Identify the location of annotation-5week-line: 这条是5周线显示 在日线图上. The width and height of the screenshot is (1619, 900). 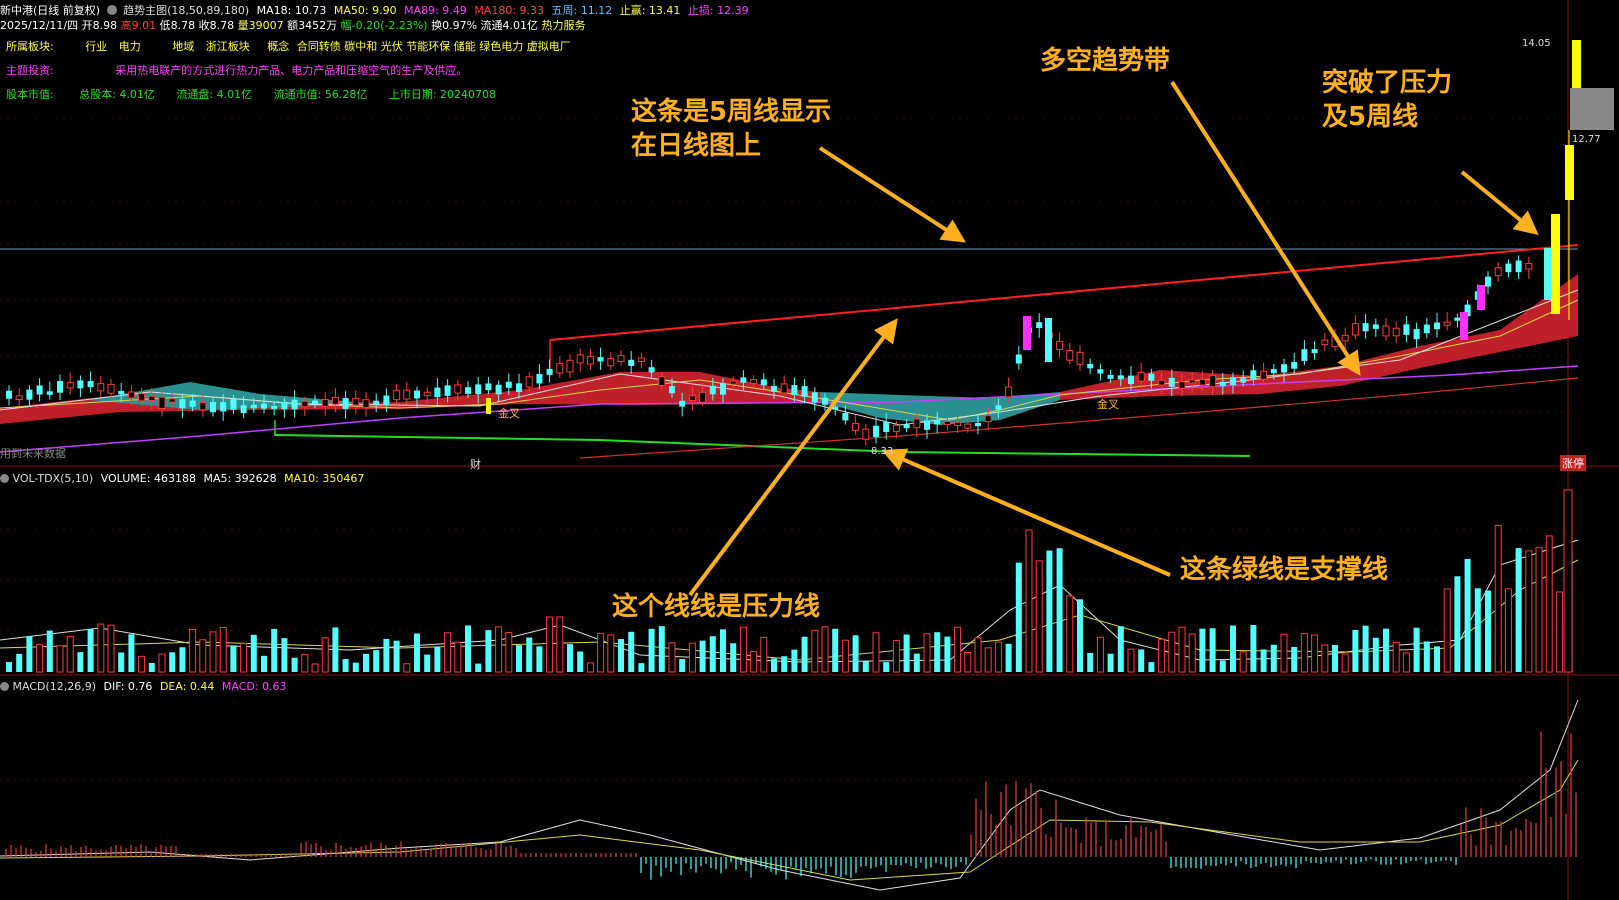
(731, 129).